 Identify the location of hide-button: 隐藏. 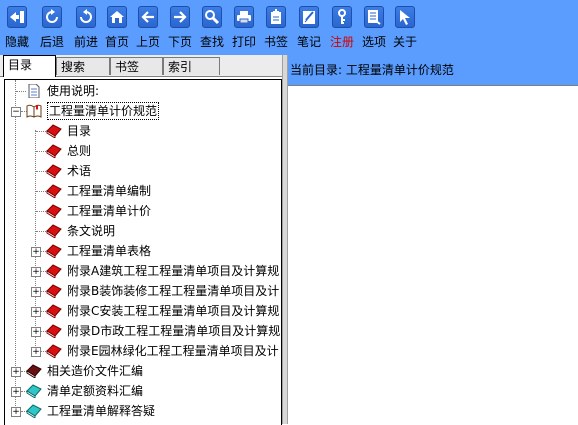
(17, 27).